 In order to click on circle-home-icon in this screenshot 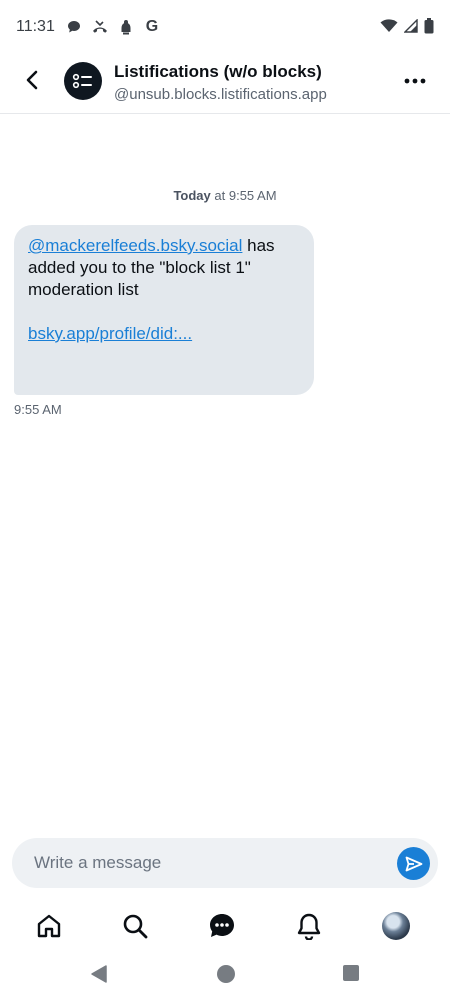, I will do `click(226, 974)`.